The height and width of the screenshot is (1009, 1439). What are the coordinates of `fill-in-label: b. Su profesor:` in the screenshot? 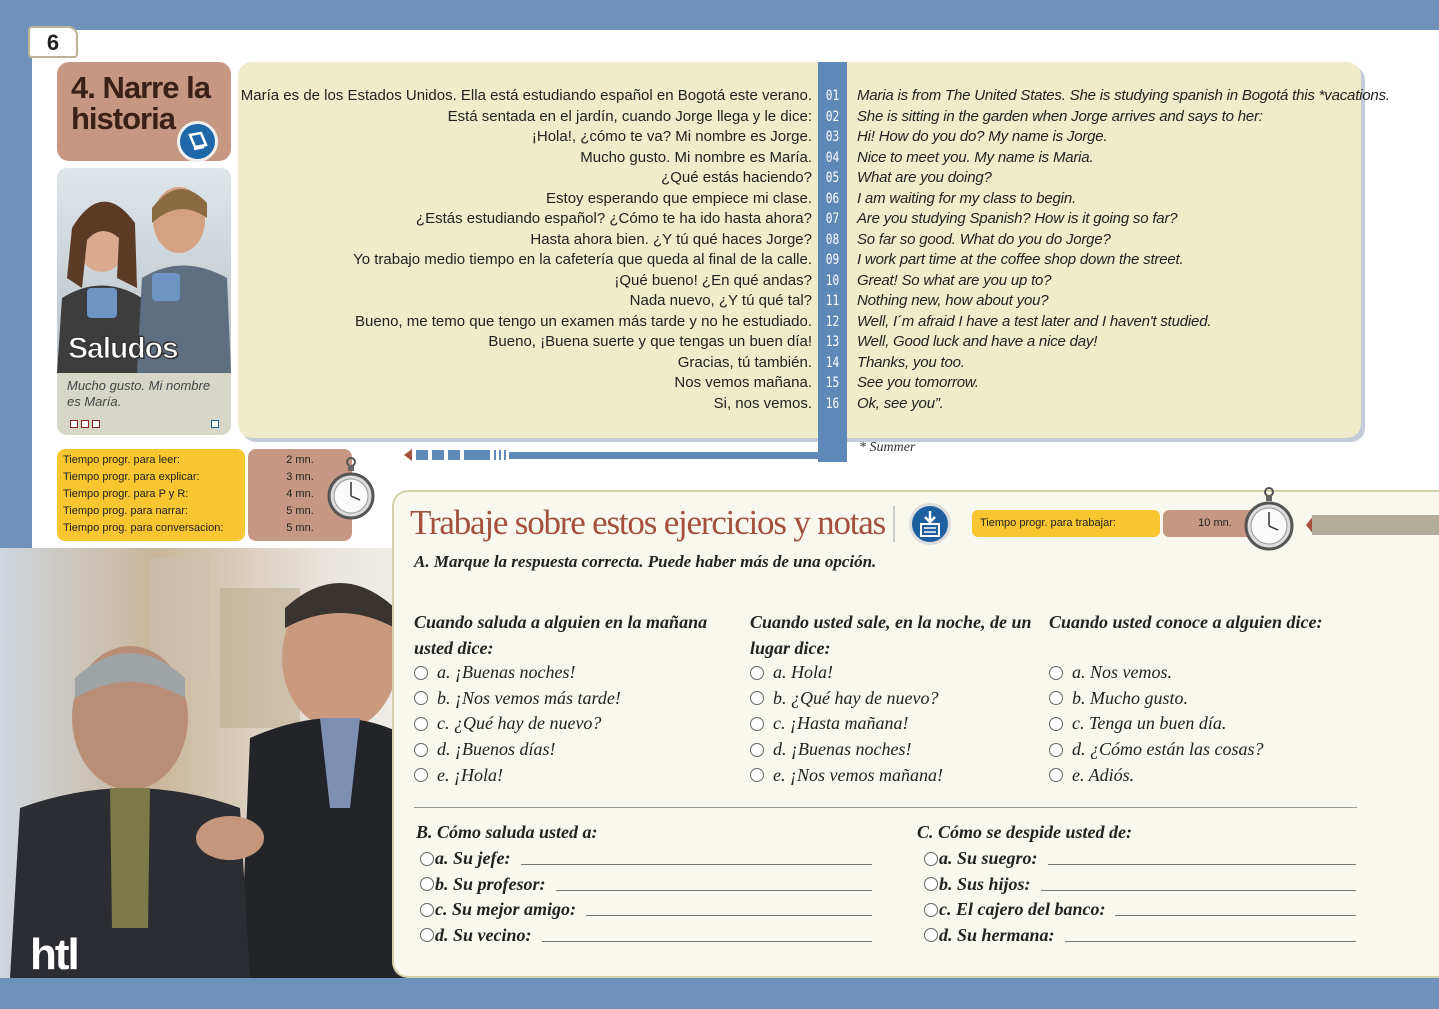 It's located at (490, 883).